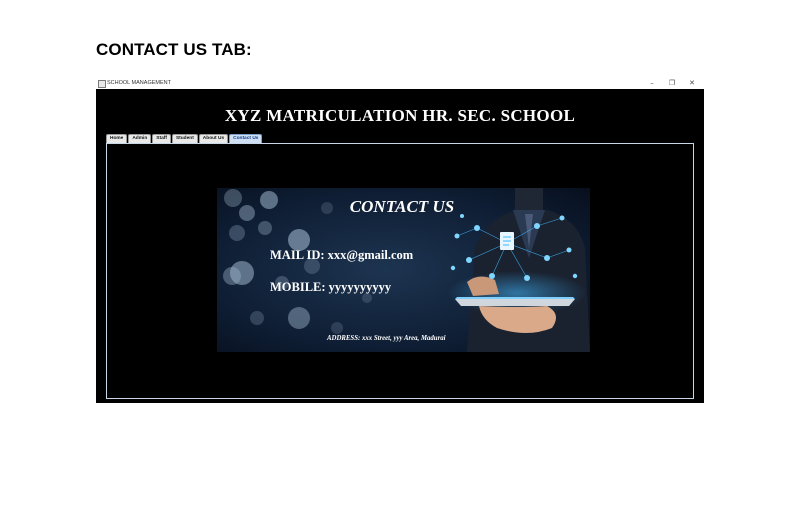 Image resolution: width=799 pixels, height=511 pixels. I want to click on document-heading: CONTACT US TAB:, so click(174, 49).